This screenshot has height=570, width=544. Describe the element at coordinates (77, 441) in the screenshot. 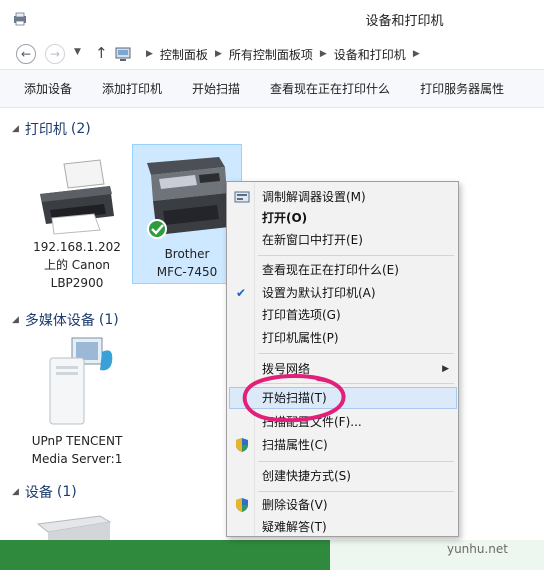

I see `device-name-line: UPnP TENCENT` at that location.